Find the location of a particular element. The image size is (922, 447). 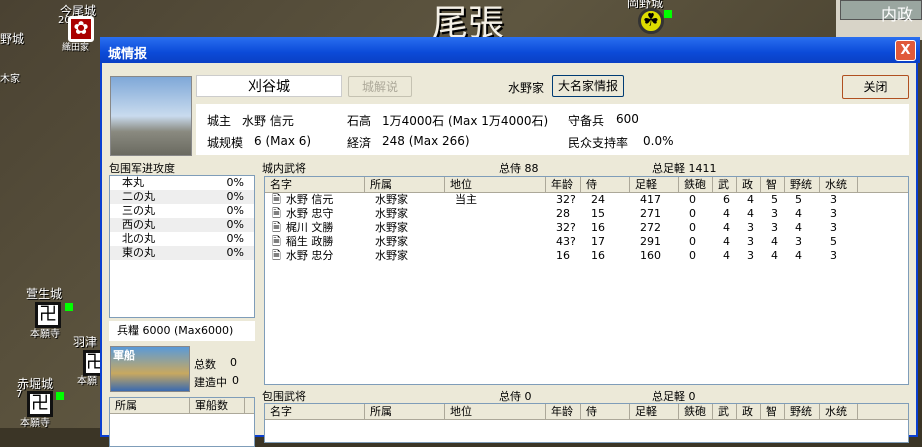

table-cell: 4 is located at coordinates (773, 256).